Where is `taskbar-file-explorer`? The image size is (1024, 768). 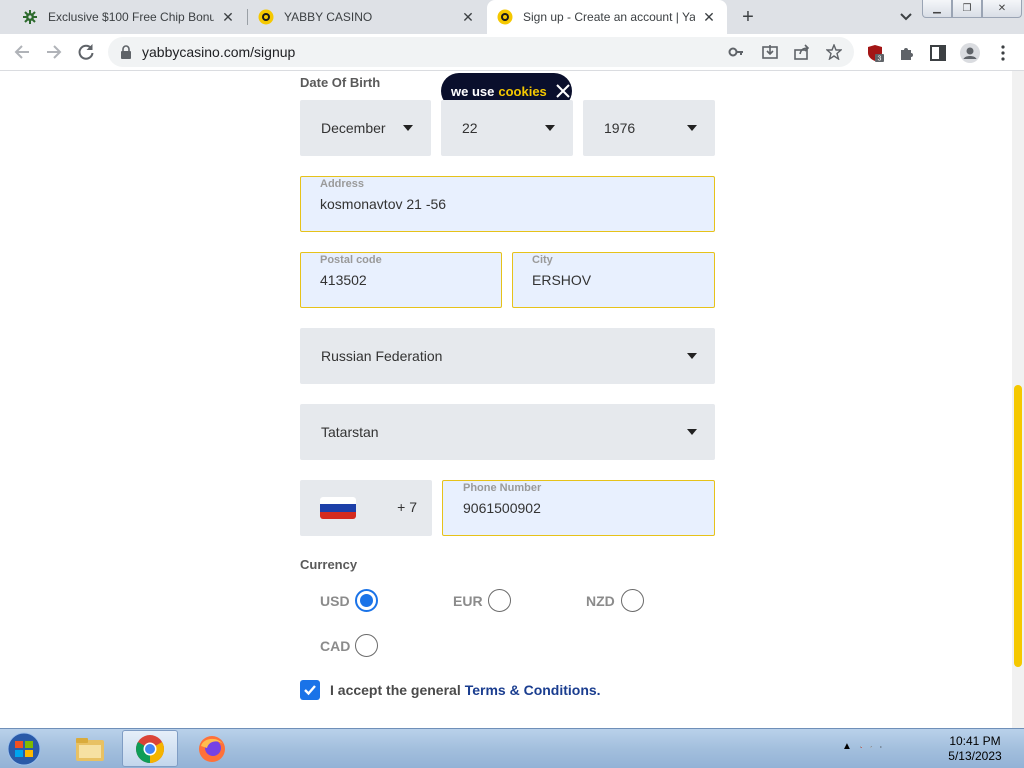
taskbar-file-explorer is located at coordinates (90, 748).